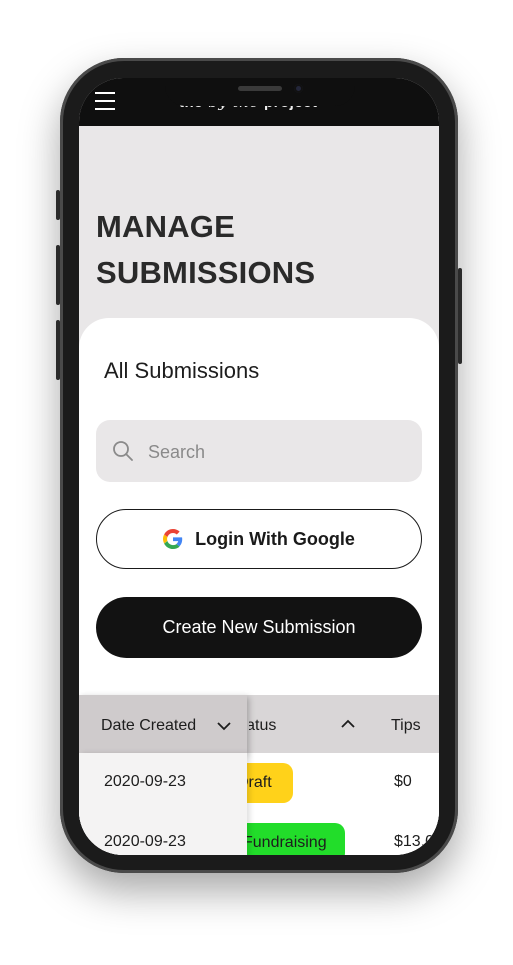  I want to click on chevron-up-icon, so click(348, 724).